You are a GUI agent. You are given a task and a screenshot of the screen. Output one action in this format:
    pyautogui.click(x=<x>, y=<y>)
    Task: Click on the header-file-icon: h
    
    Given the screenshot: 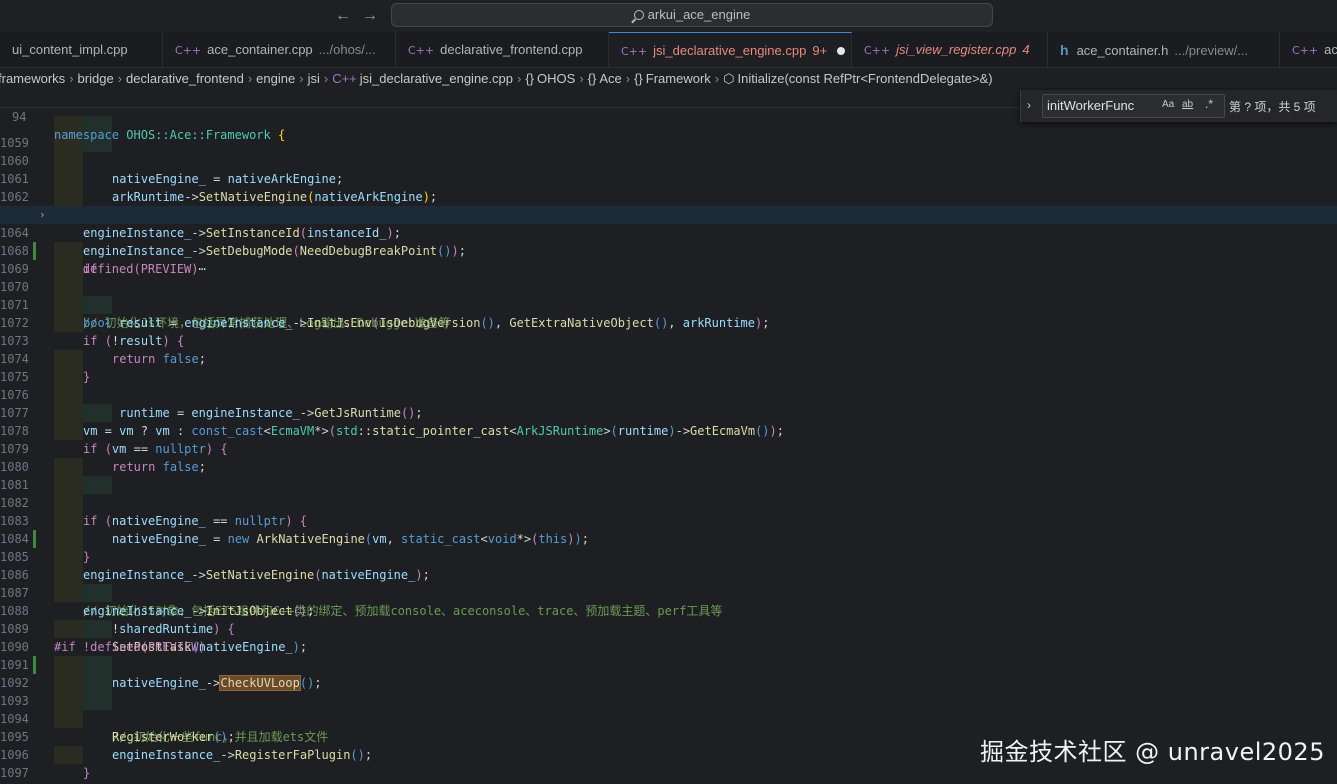 What is the action you would take?
    pyautogui.click(x=1064, y=50)
    